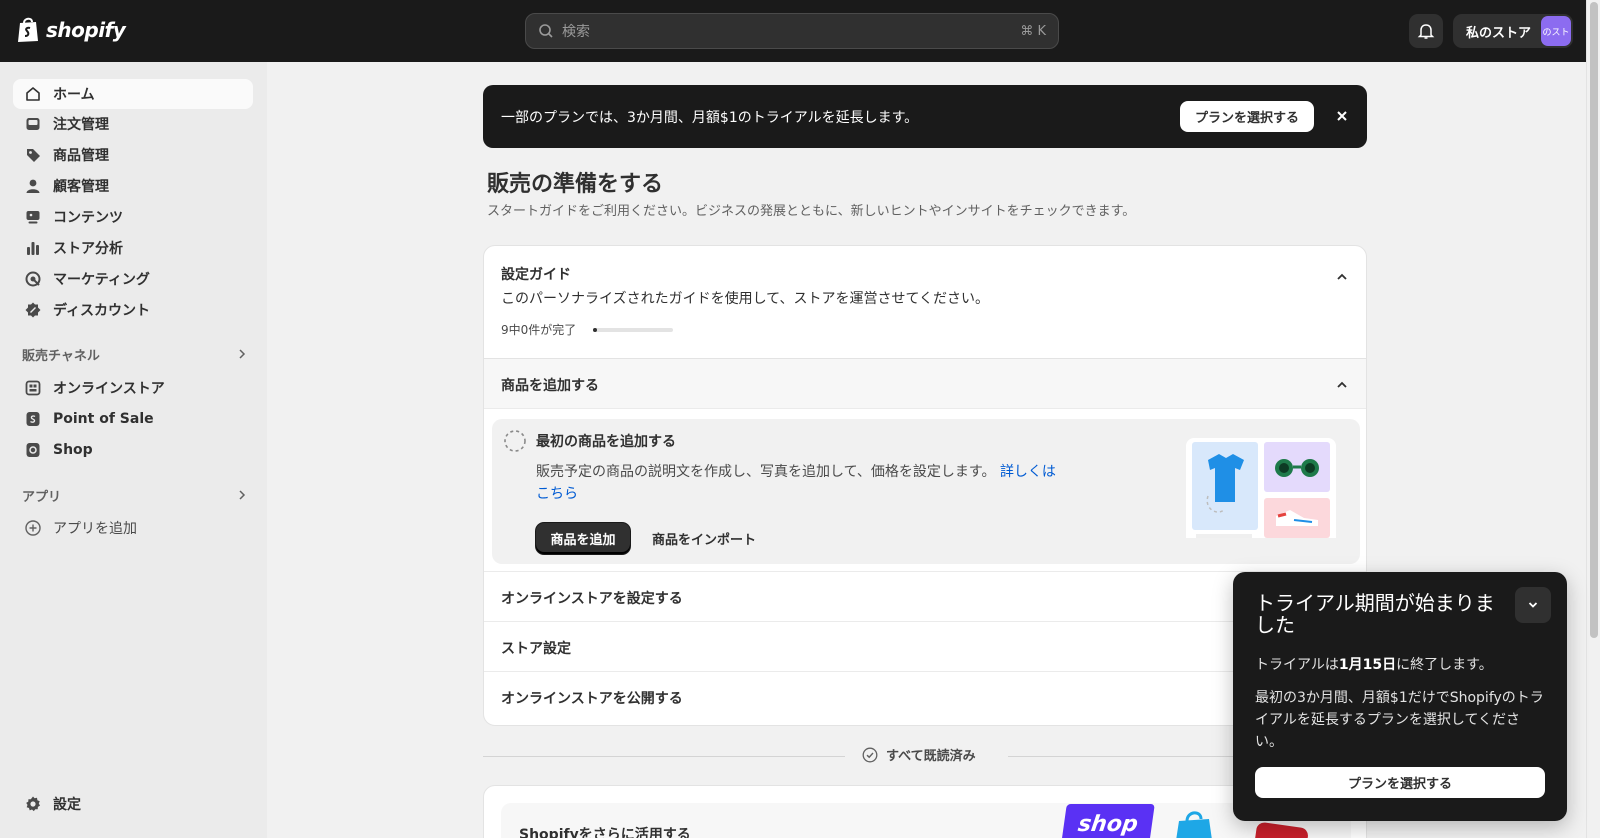 This screenshot has height=838, width=1600. Describe the element at coordinates (1194, 824) in the screenshot. I see `shopify-bag-icon` at that location.